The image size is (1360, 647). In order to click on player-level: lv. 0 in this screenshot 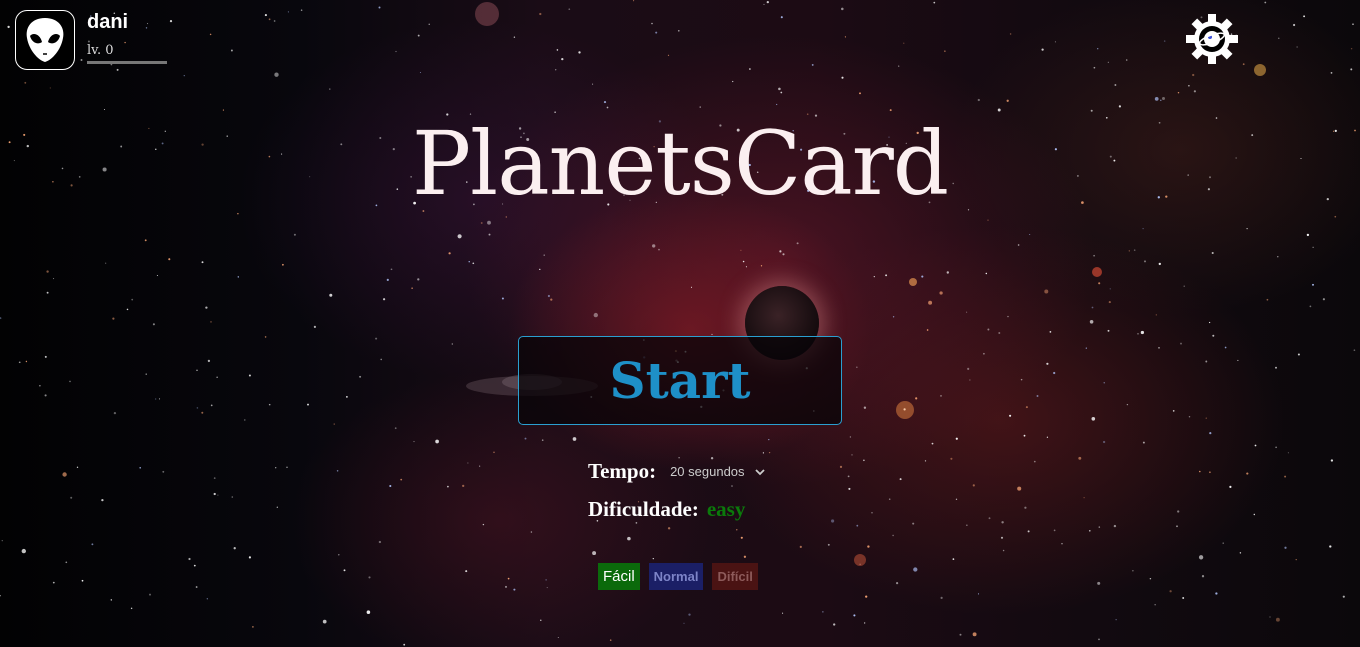, I will do `click(100, 50)`.